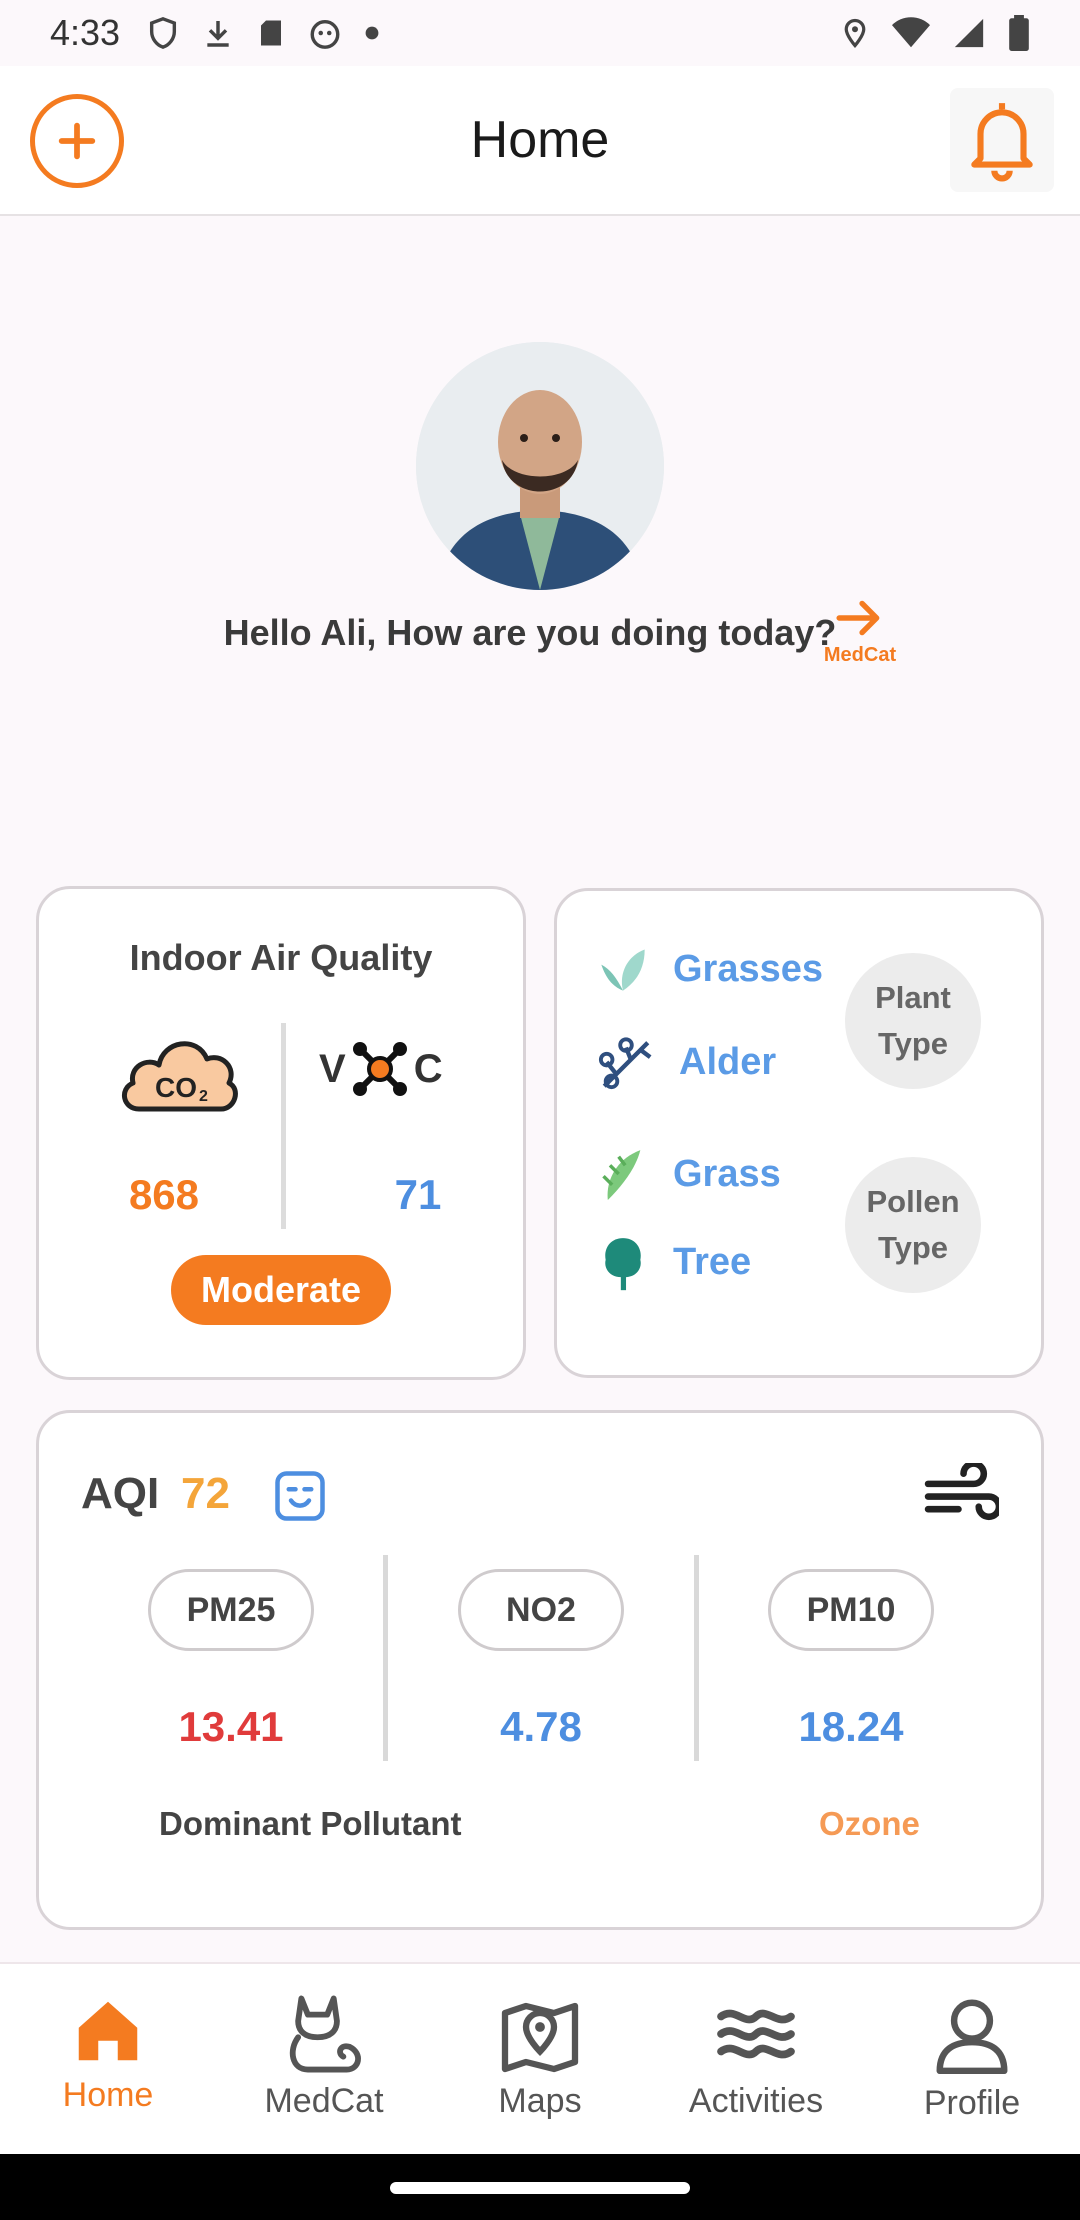 This screenshot has width=1080, height=2220. Describe the element at coordinates (911, 32) in the screenshot. I see `wifi-icon` at that location.